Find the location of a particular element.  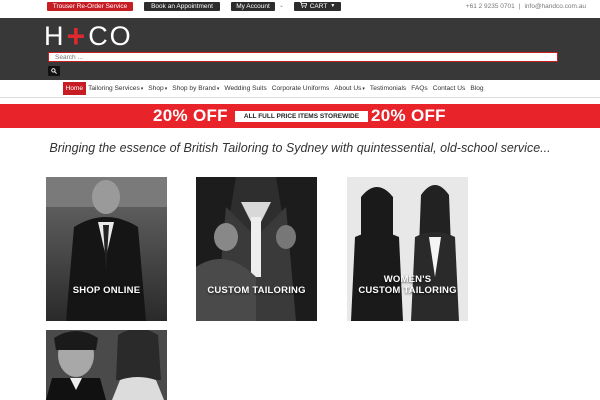

phone-number: +61 2 9235 0701 is located at coordinates (490, 6).